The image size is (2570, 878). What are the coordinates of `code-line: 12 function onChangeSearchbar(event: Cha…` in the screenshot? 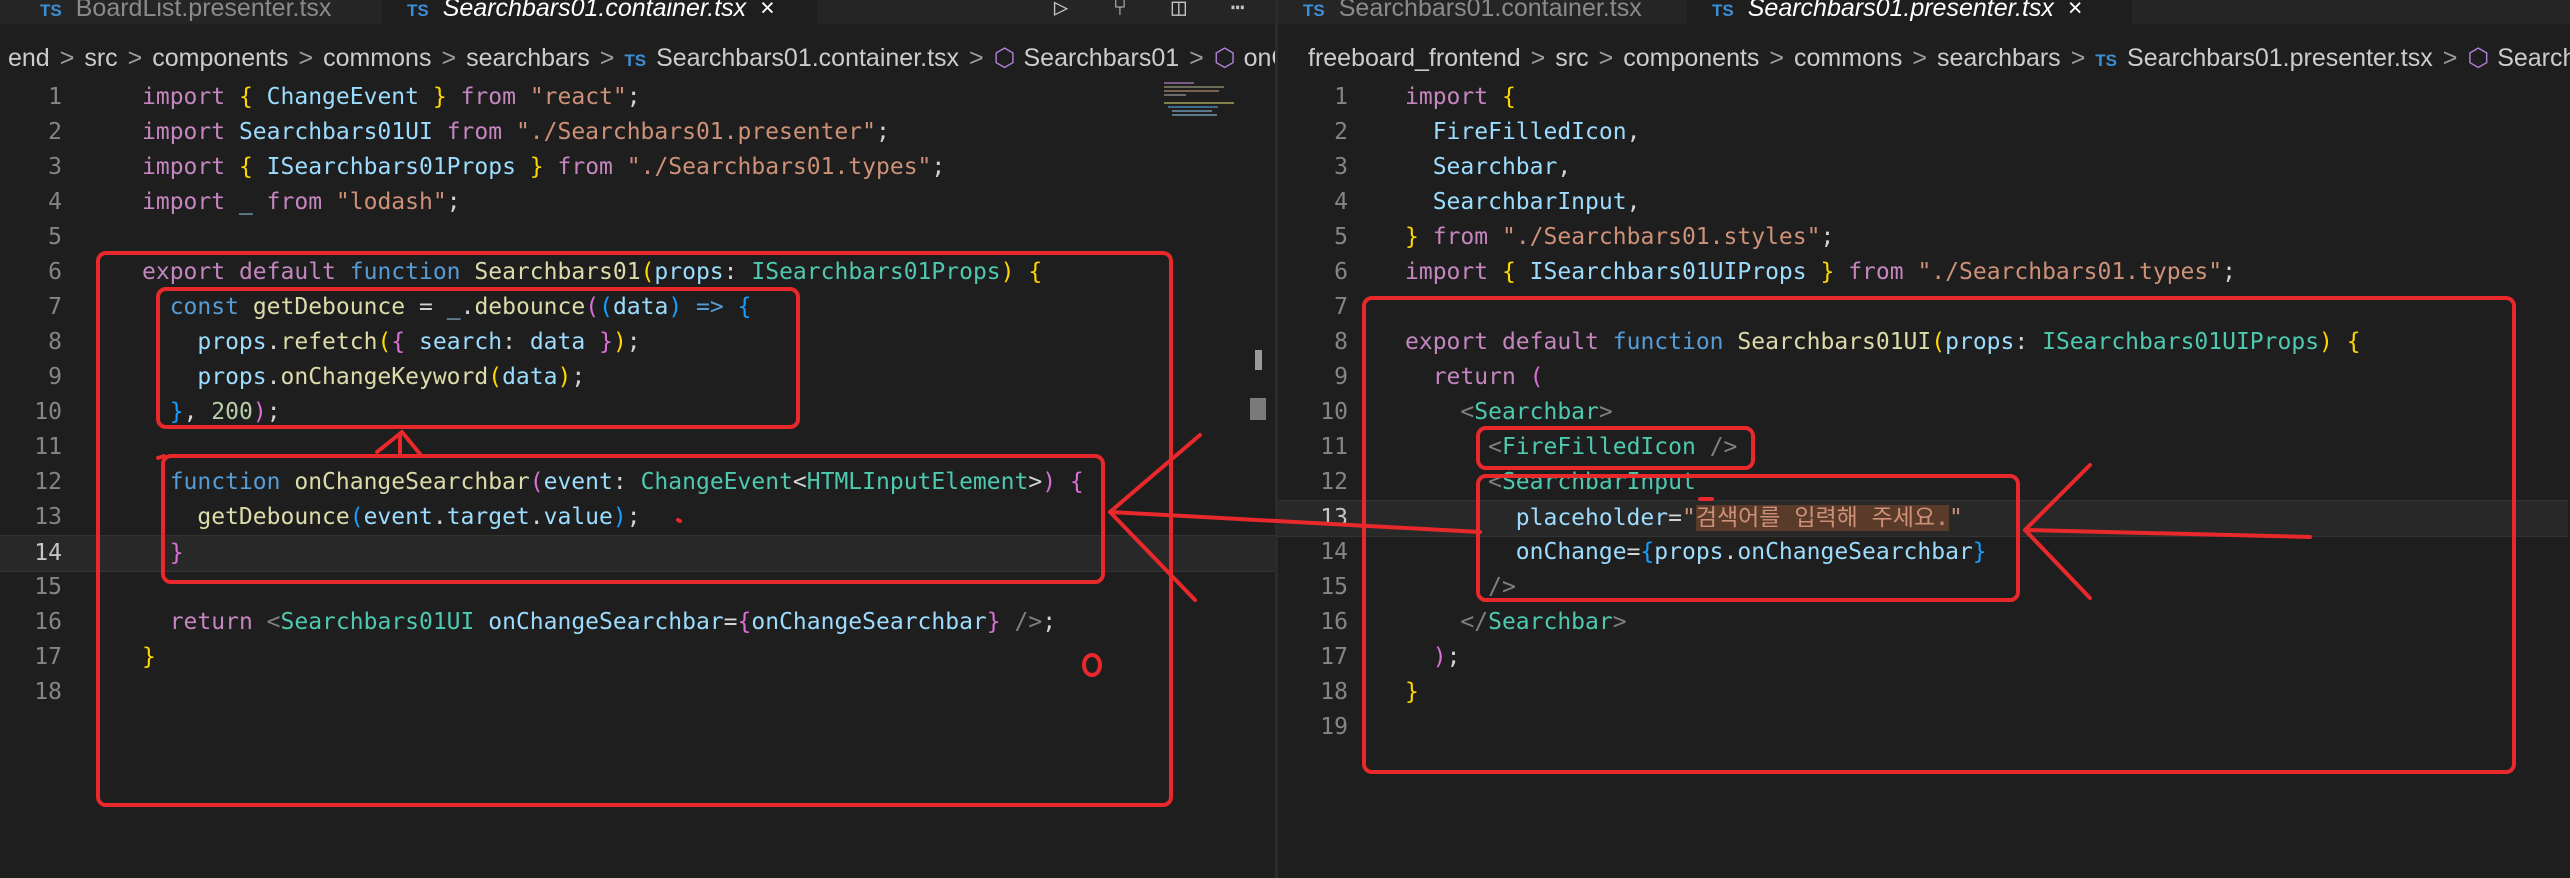 It's located at (637, 482).